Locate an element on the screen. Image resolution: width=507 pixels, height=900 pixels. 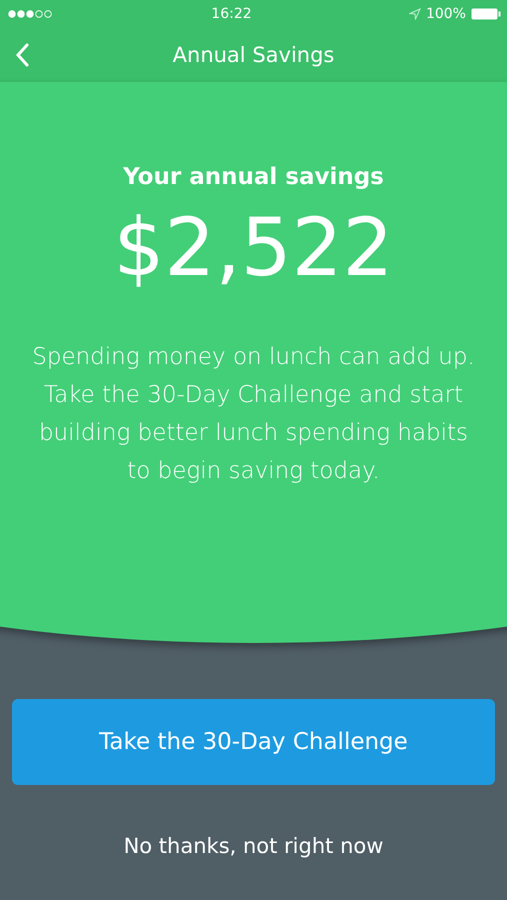
signal-icon is located at coordinates (31, 14).